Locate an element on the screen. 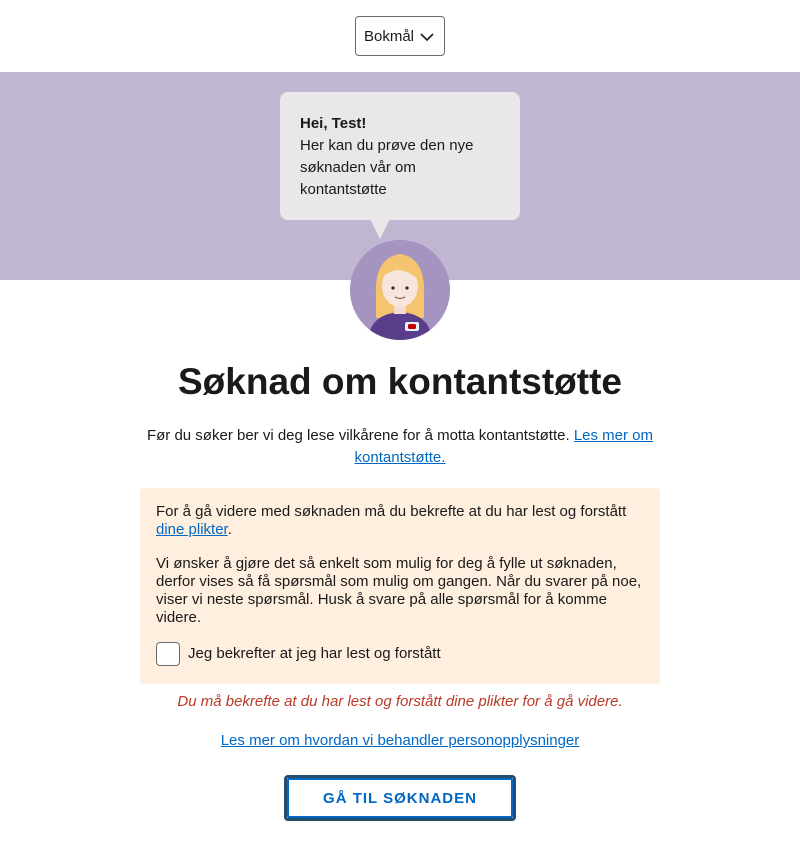  start-application-button: GÅ TIL SØKNADEN is located at coordinates (400, 798).